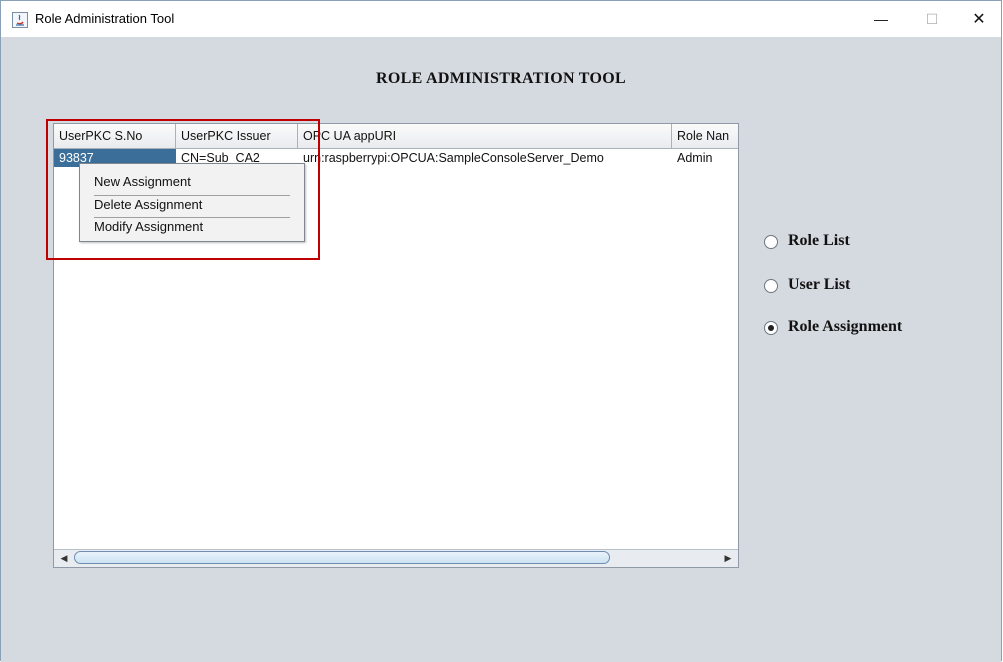 The image size is (1003, 662). Describe the element at coordinates (819, 285) in the screenshot. I see `radio-label-user-list: User List` at that location.